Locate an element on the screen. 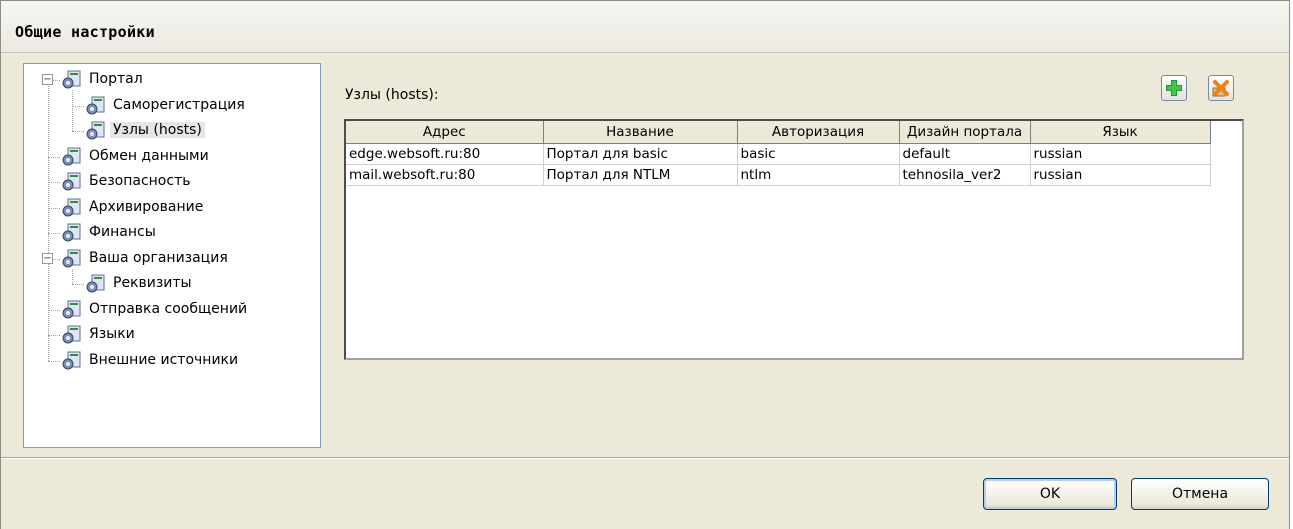  add-icon is located at coordinates (1174, 88).